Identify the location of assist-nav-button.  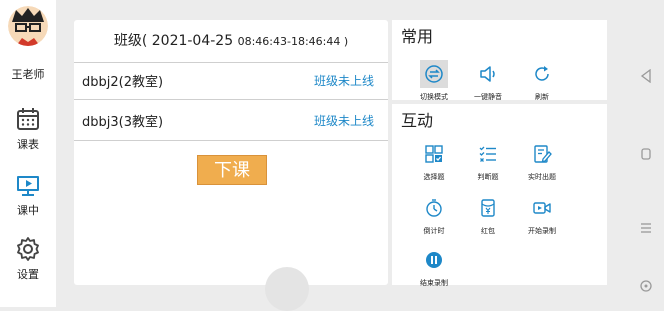
(646, 287).